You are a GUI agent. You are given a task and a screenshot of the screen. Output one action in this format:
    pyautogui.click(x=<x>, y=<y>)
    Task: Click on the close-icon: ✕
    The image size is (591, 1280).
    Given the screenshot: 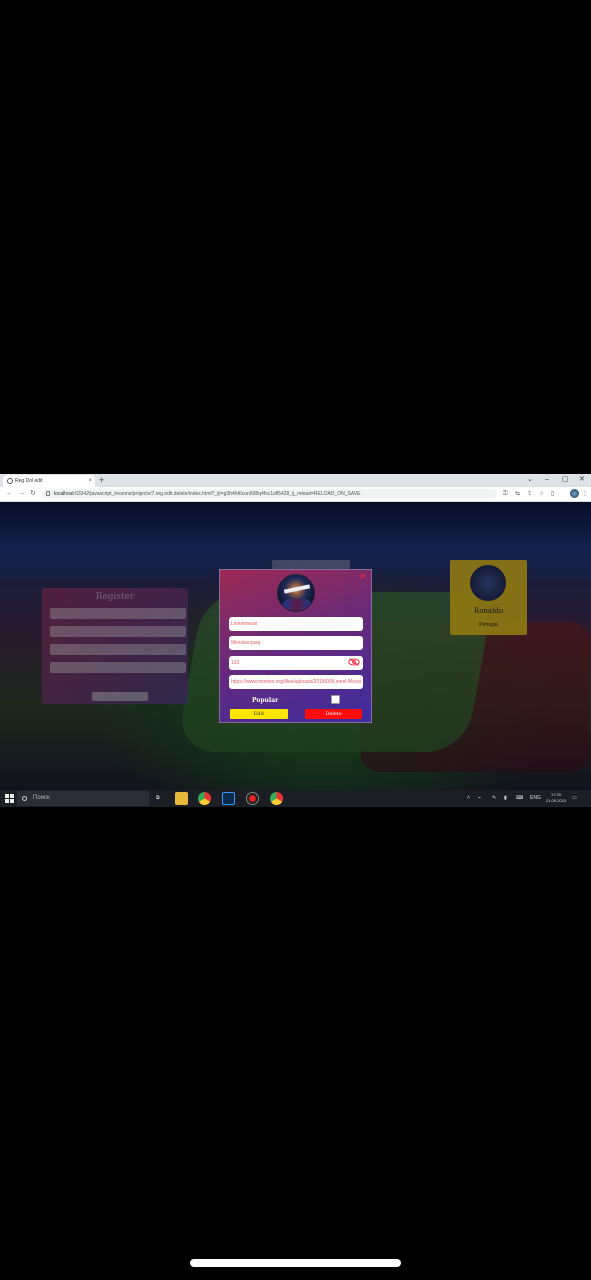 What is the action you would take?
    pyautogui.click(x=362, y=577)
    